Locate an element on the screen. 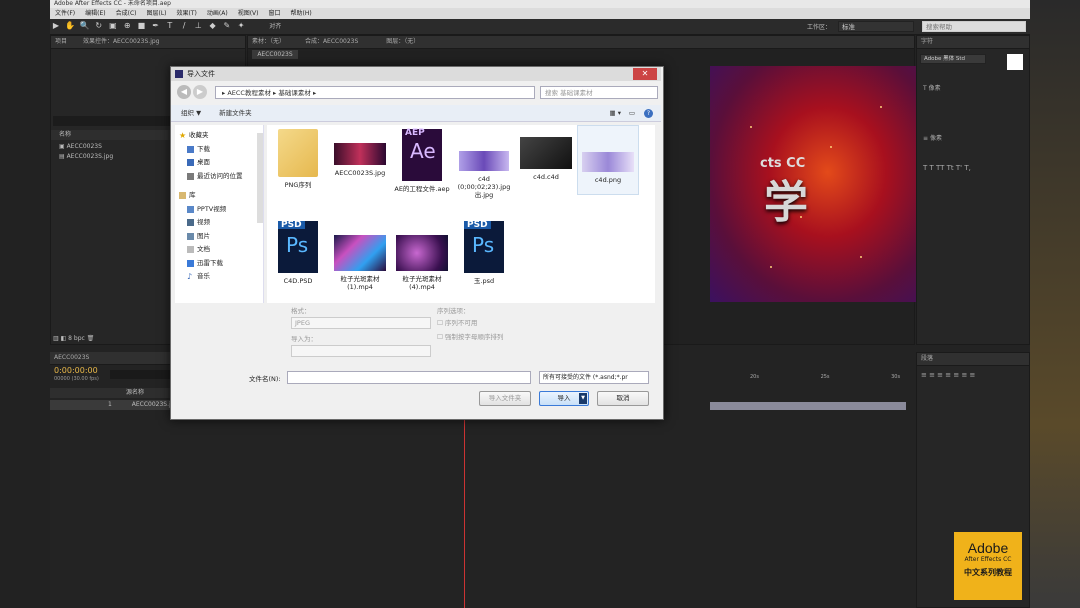  rectangle-tool-icon: ■ is located at coordinates (141, 26).